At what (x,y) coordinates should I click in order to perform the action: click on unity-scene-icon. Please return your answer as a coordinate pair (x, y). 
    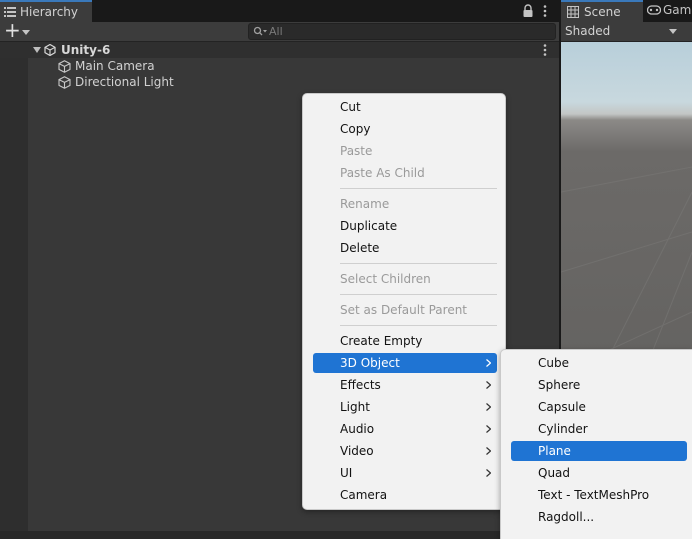
    Looking at the image, I should click on (50, 50).